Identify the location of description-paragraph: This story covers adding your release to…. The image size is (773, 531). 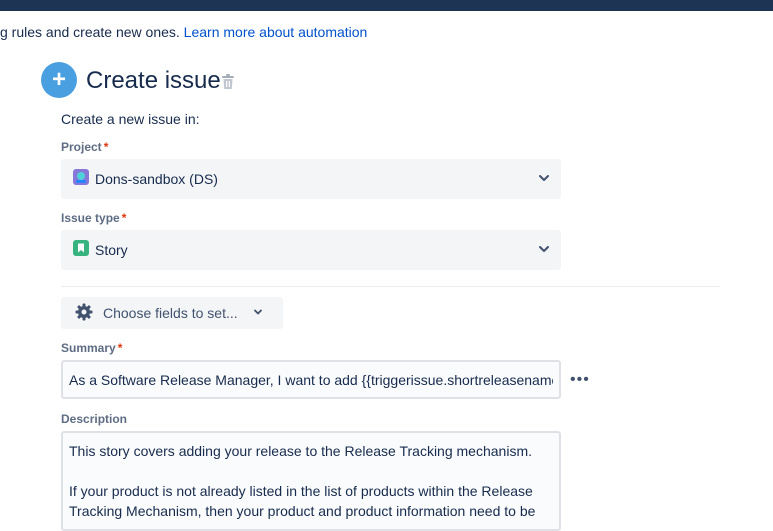
(300, 451).